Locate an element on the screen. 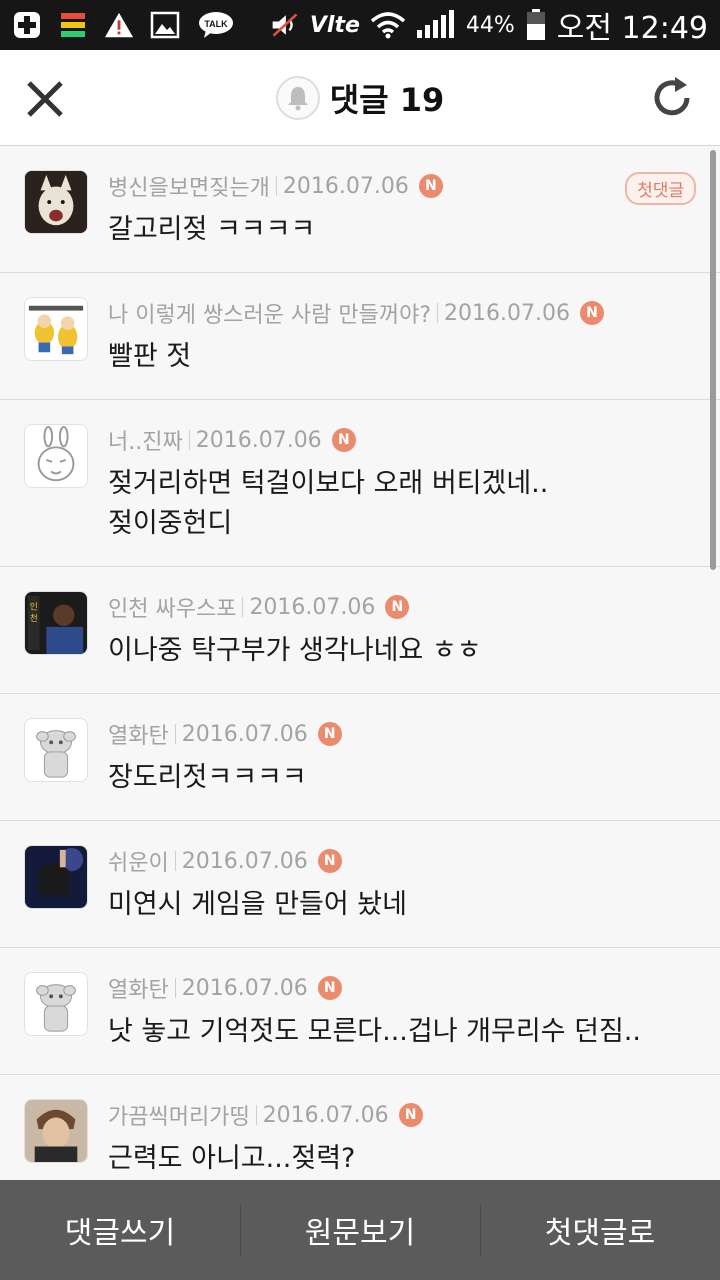  page-title: 댓글 19 is located at coordinates (387, 99).